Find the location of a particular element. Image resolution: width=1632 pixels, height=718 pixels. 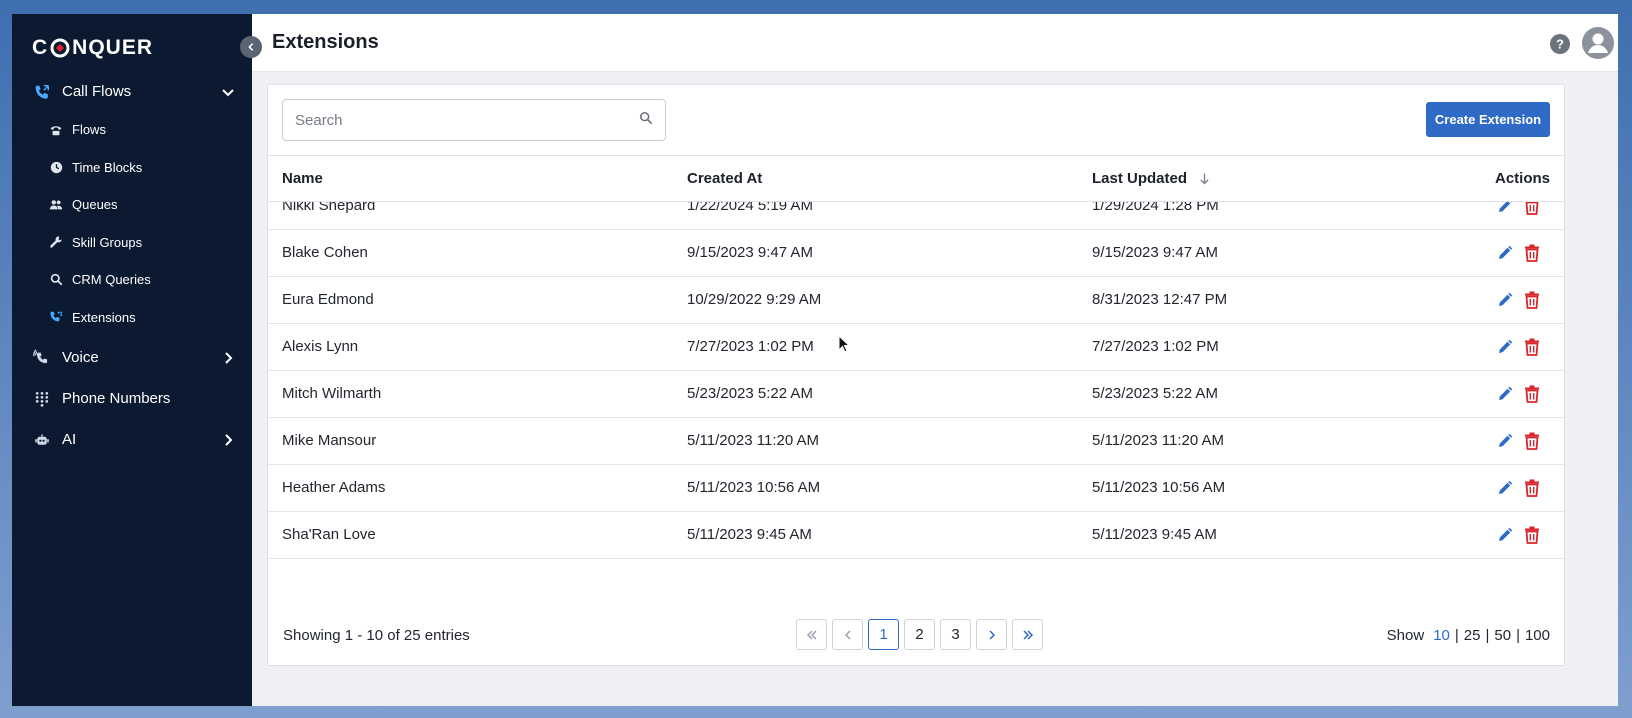

cell-last-updated: 5/11/2023 11:20 AM is located at coordinates (1158, 440).